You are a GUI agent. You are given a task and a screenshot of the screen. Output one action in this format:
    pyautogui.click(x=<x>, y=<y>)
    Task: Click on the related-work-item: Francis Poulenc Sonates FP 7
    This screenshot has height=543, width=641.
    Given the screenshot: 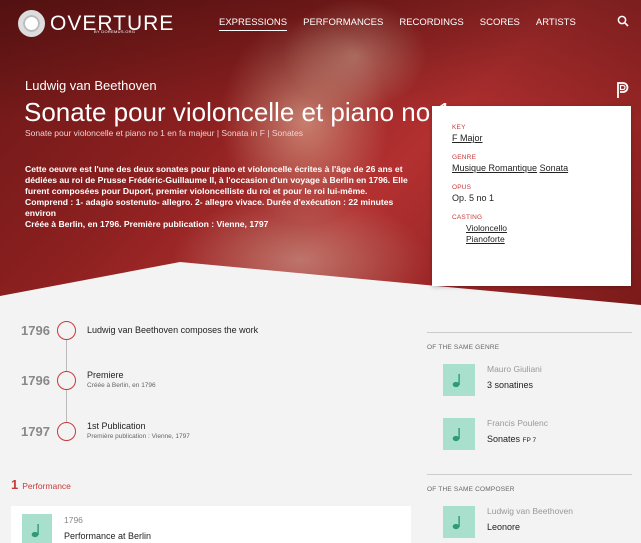 What is the action you would take?
    pyautogui.click(x=537, y=434)
    